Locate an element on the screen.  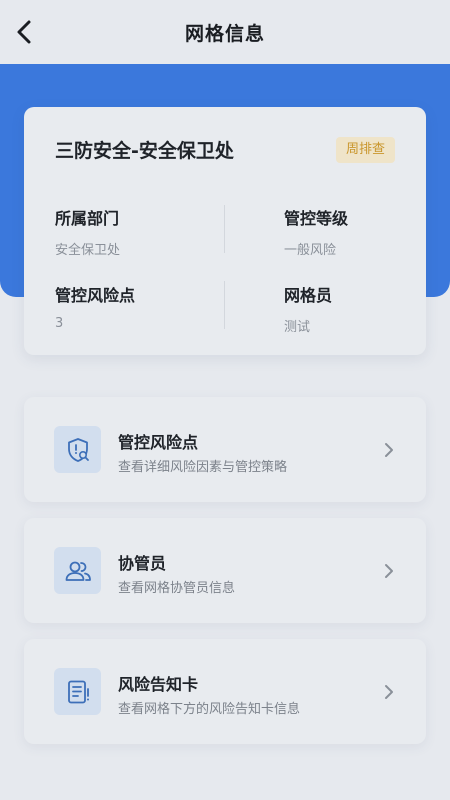
field-value: 安全保卫处 is located at coordinates (88, 250).